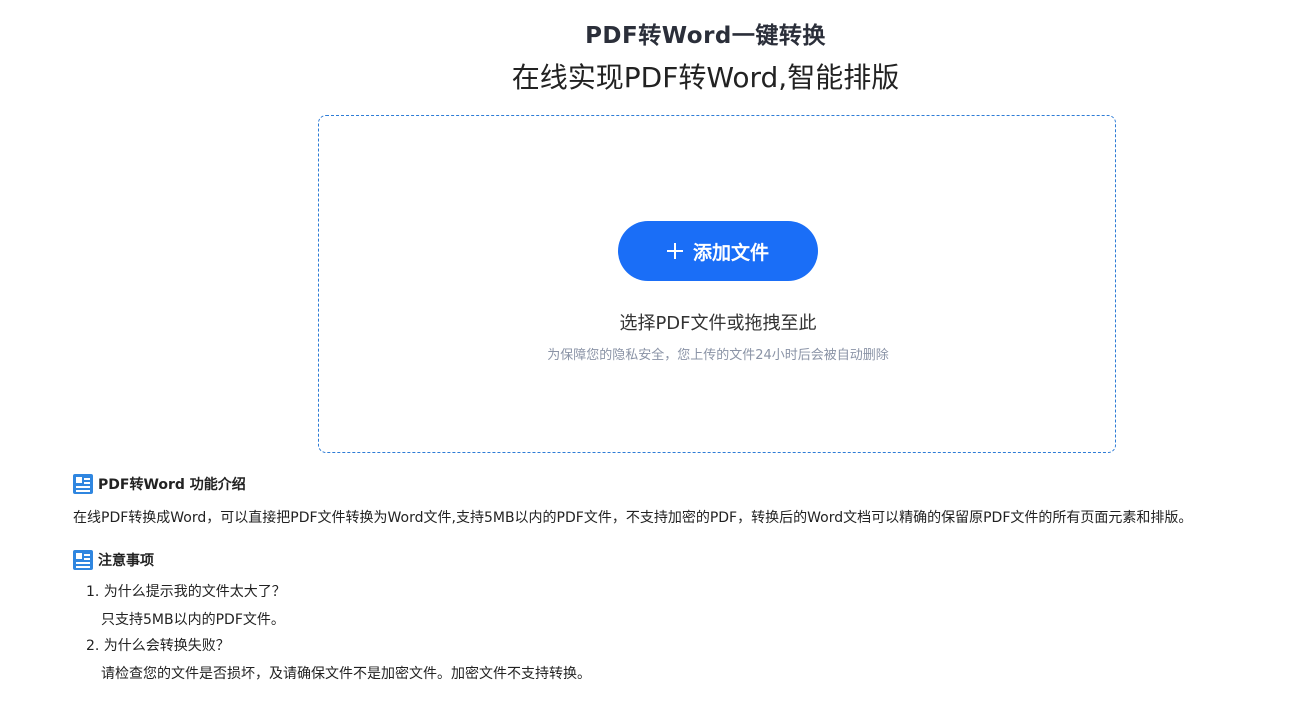 This screenshot has width=1295, height=716. Describe the element at coordinates (705, 77) in the screenshot. I see `page-subtitle: 在线实现PDF转Word,智能排版` at that location.